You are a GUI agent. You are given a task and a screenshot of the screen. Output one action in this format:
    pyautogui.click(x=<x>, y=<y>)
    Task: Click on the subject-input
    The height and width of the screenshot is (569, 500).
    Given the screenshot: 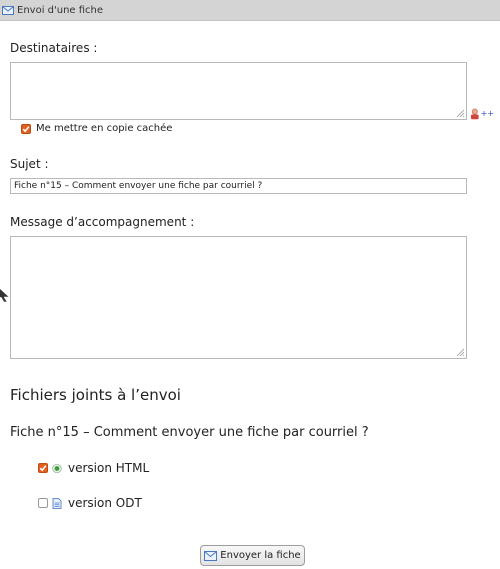 What is the action you would take?
    pyautogui.click(x=238, y=186)
    